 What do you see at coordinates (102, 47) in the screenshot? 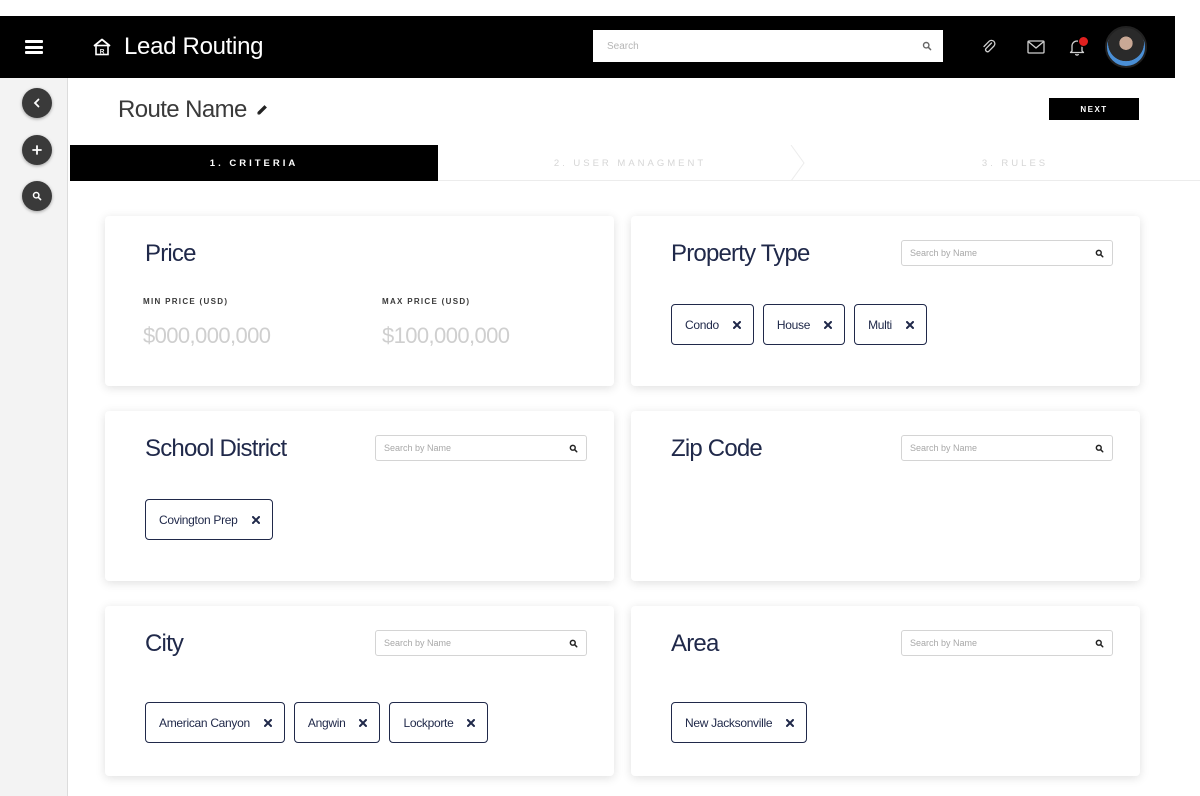
I see `house-icon: R` at bounding box center [102, 47].